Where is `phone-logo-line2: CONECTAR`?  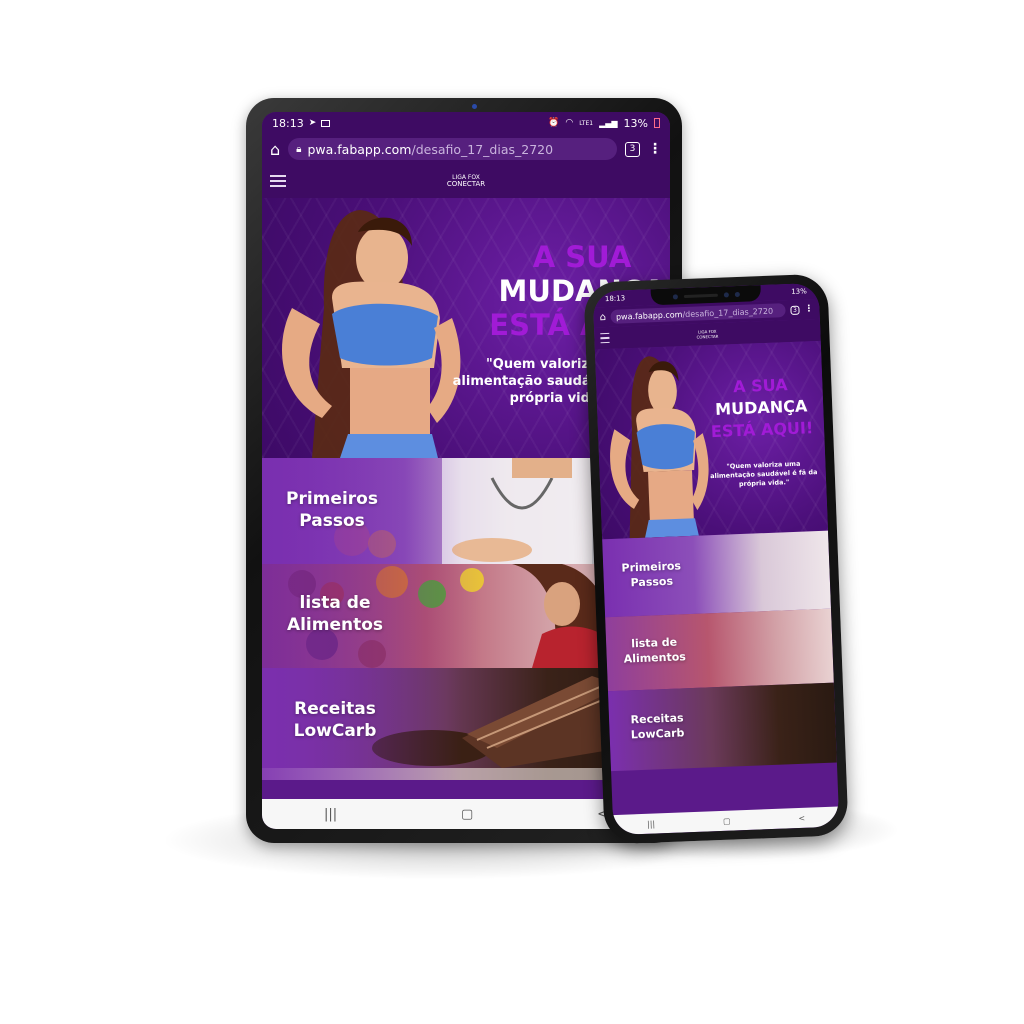
phone-logo-line2: CONECTAR is located at coordinates (707, 336).